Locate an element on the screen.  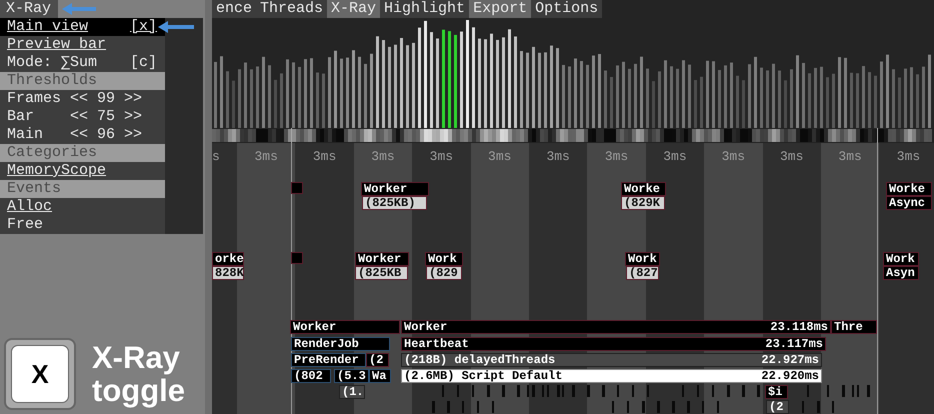
scope-label: (5.3 is located at coordinates (351, 376).